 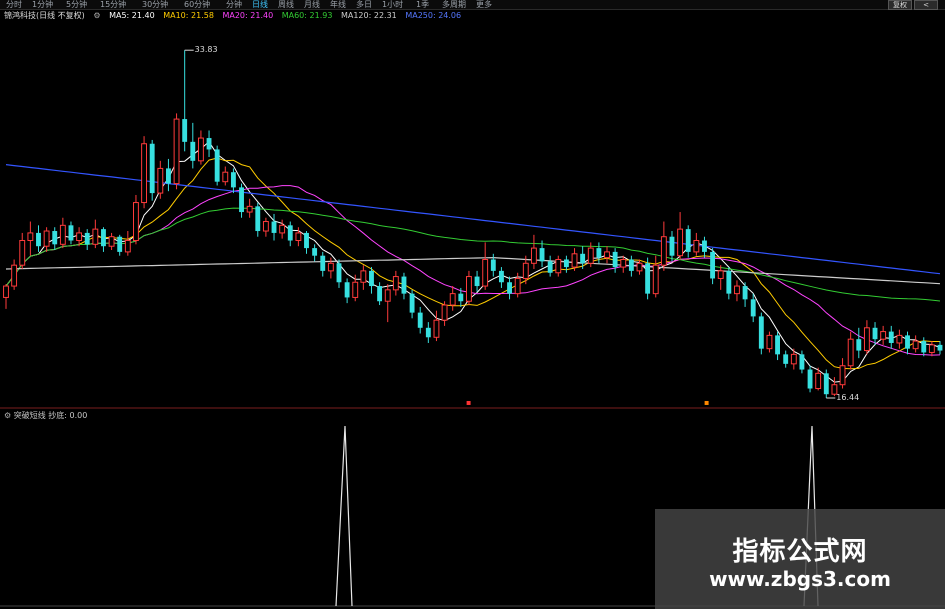 What do you see at coordinates (800, 579) in the screenshot?
I see `watermark-url: www.zbgs3.com` at bounding box center [800, 579].